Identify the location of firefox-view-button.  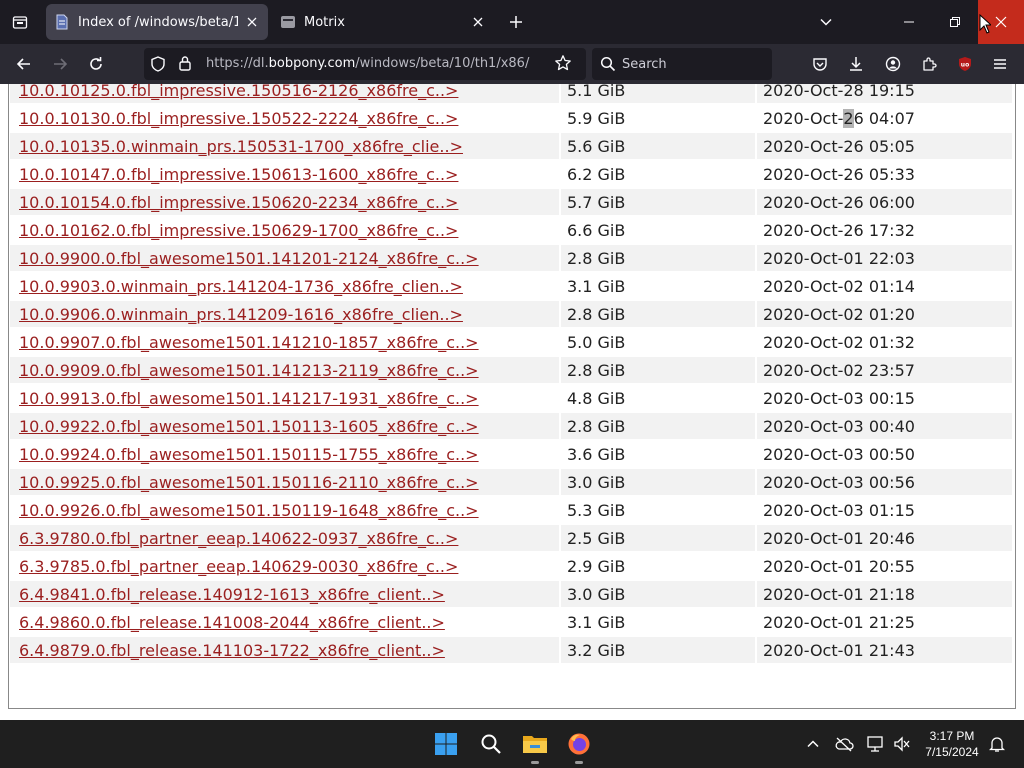
(20, 22).